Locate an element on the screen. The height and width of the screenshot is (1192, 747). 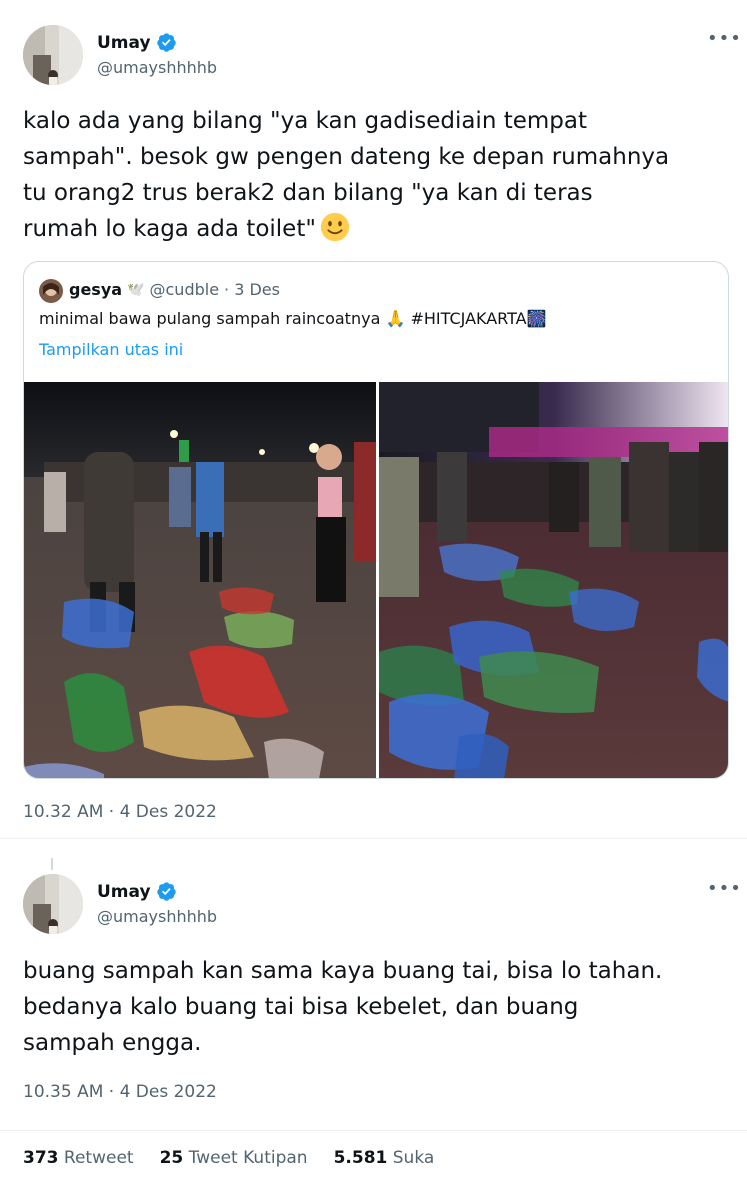
quoted-author-name: gesya is located at coordinates (95, 289).